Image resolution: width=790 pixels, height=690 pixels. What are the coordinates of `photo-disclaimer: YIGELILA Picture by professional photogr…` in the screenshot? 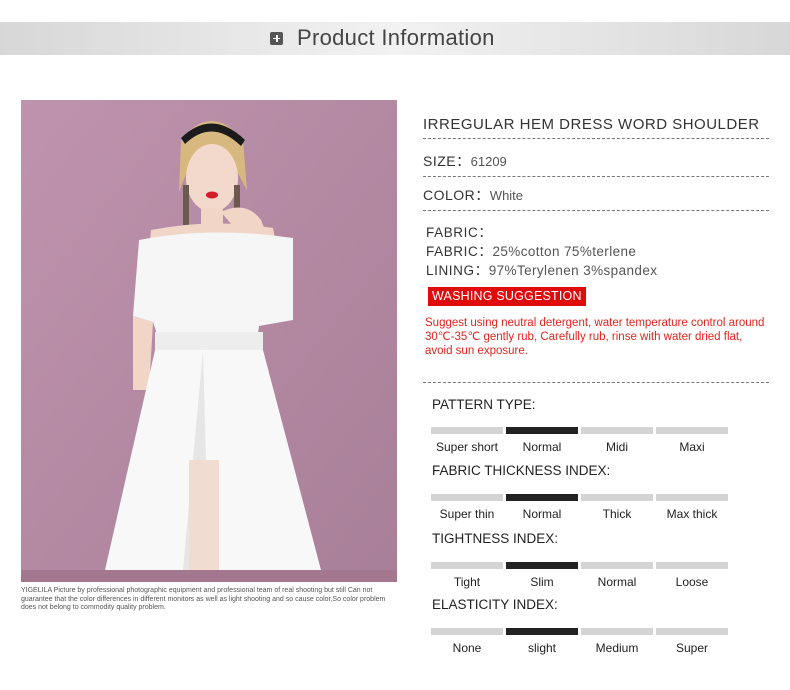 It's located at (203, 599).